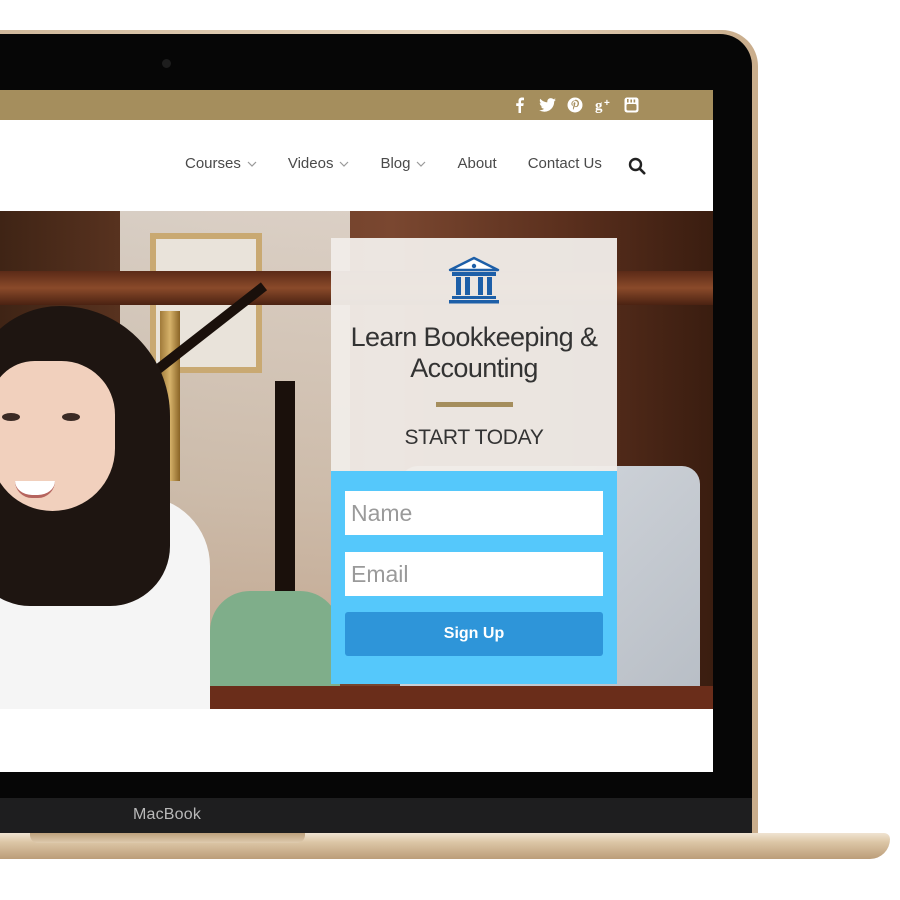 Image resolution: width=900 pixels, height=900 pixels. Describe the element at coordinates (474, 574) in the screenshot. I see `email-field` at that location.